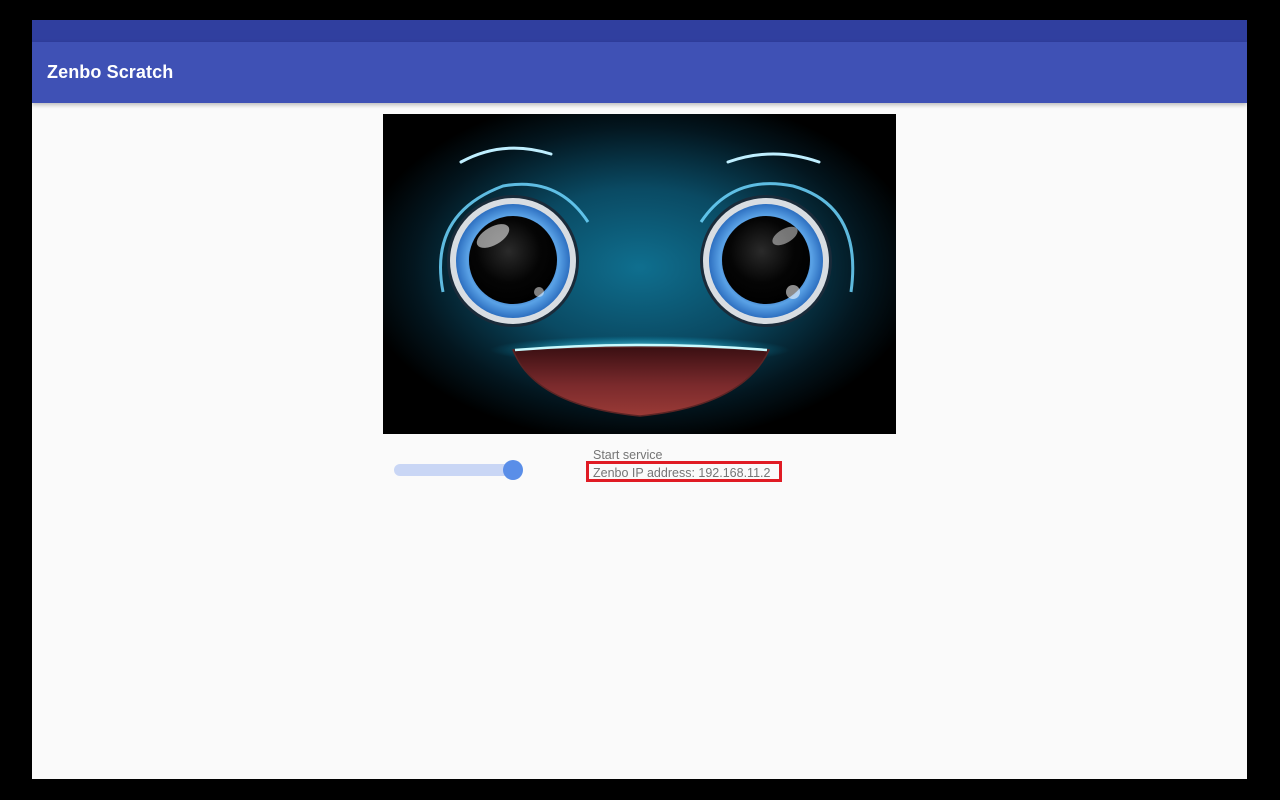  I want to click on ip-address-label: Zenbo IP address: 192.168.11.2, so click(682, 473).